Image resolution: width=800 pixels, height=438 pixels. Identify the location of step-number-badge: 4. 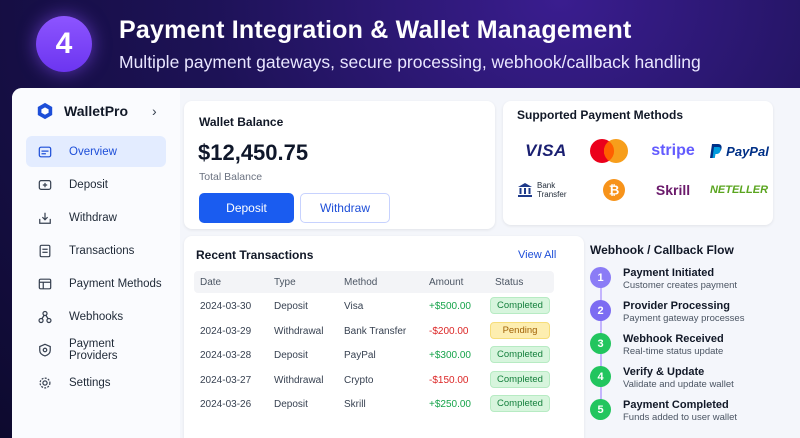
(600, 376).